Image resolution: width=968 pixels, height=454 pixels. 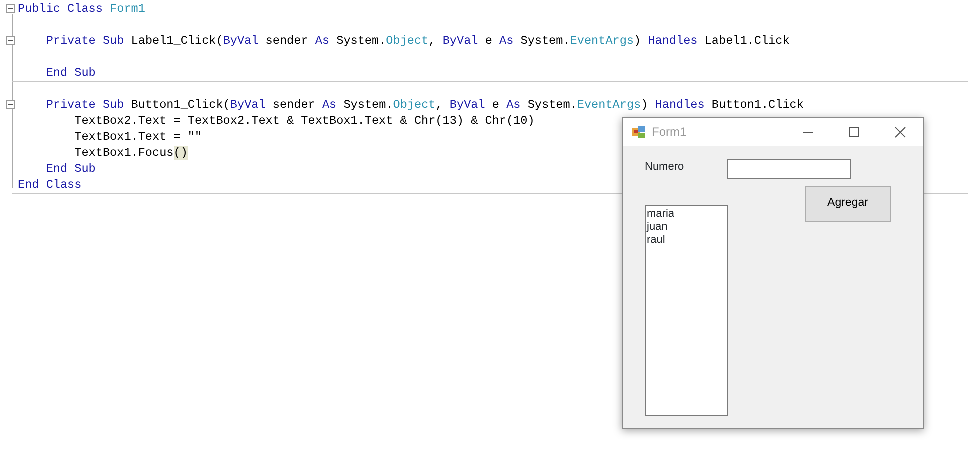 What do you see at coordinates (50, 185) in the screenshot?
I see `code-line: End Class` at bounding box center [50, 185].